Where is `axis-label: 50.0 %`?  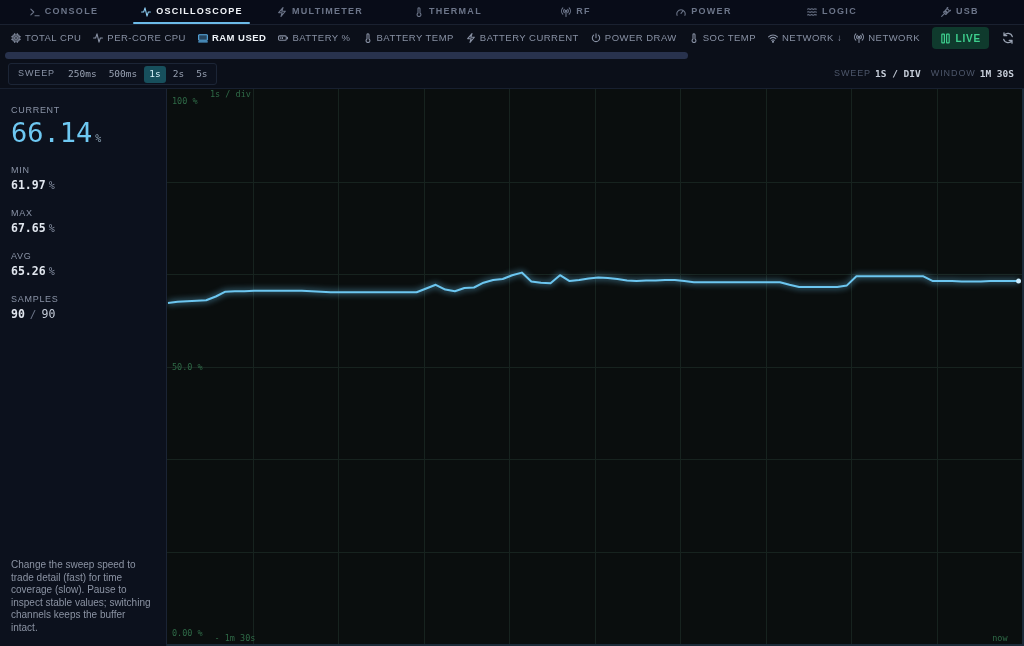
axis-label: 50.0 % is located at coordinates (187, 366).